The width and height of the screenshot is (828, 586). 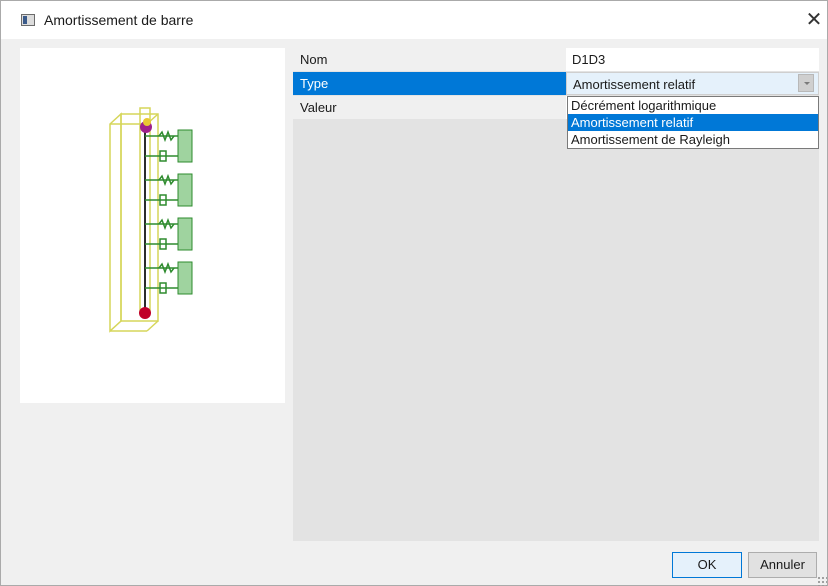 I want to click on dropdown-option: Amortissement de Rayleigh, so click(x=693, y=139).